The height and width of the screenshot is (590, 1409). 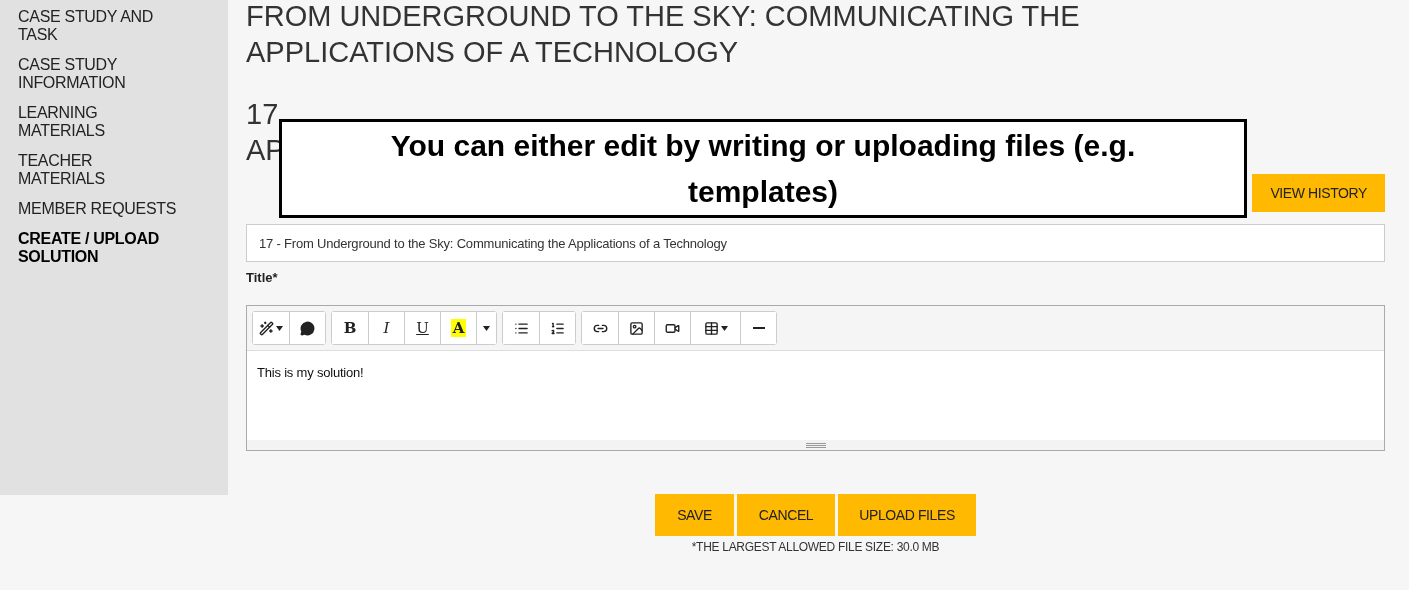 What do you see at coordinates (100, 26) in the screenshot?
I see `sidebar-link: CASE STUDY AND TASK` at bounding box center [100, 26].